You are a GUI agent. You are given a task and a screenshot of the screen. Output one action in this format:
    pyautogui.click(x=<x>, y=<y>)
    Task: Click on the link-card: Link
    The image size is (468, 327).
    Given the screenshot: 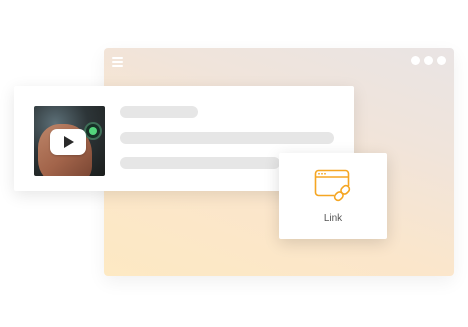 What is the action you would take?
    pyautogui.click(x=333, y=196)
    